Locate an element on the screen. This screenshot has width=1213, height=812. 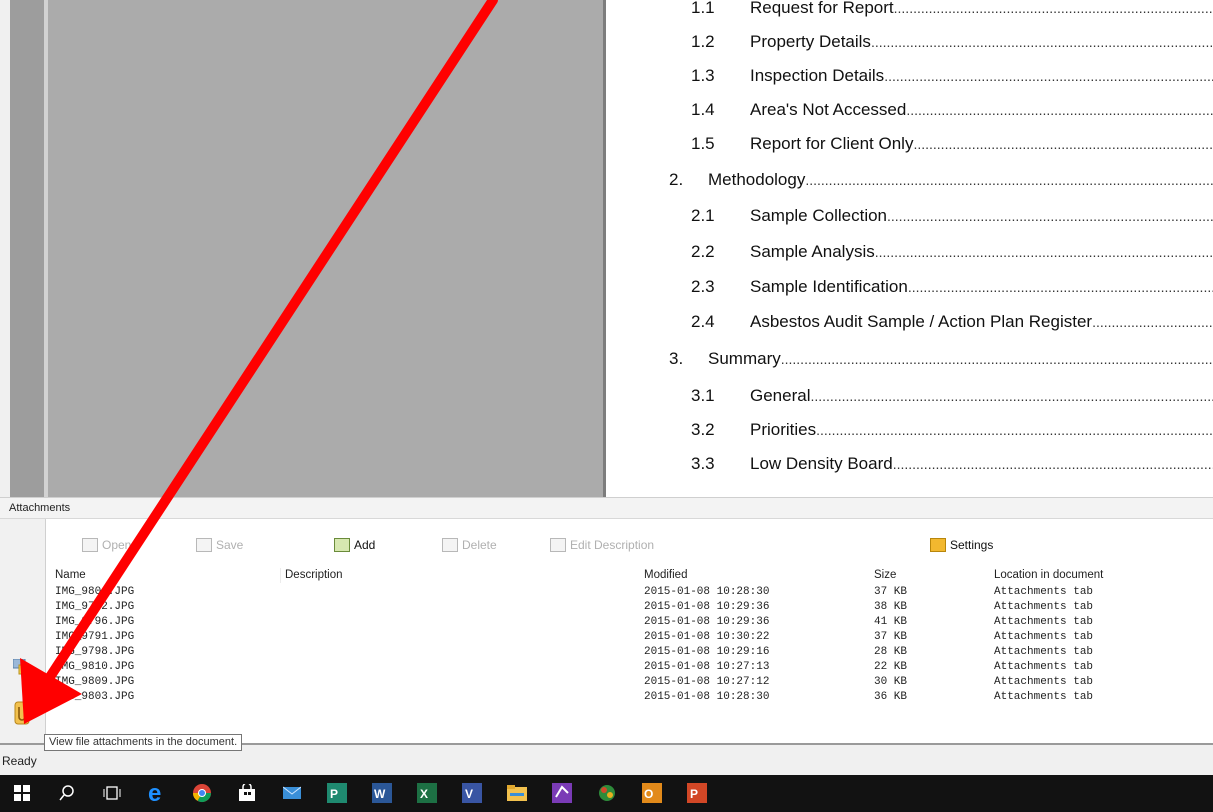
toc-entry-title: Request for Report is located at coordinates (822, 8).